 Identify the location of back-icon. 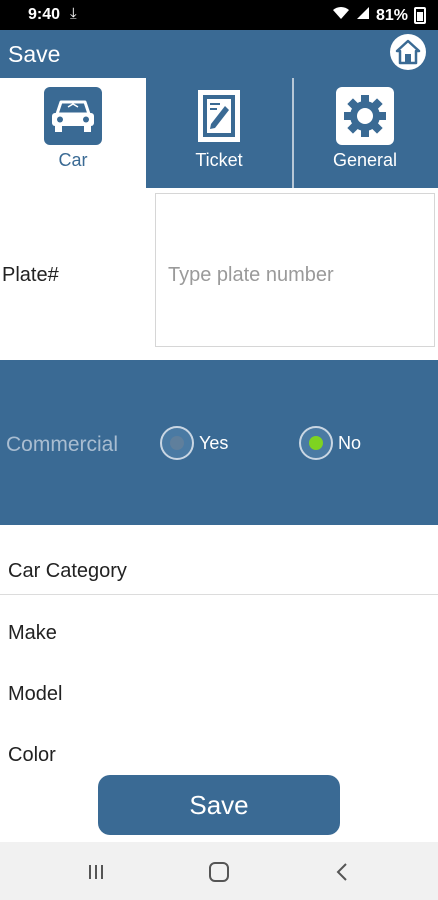
(342, 872).